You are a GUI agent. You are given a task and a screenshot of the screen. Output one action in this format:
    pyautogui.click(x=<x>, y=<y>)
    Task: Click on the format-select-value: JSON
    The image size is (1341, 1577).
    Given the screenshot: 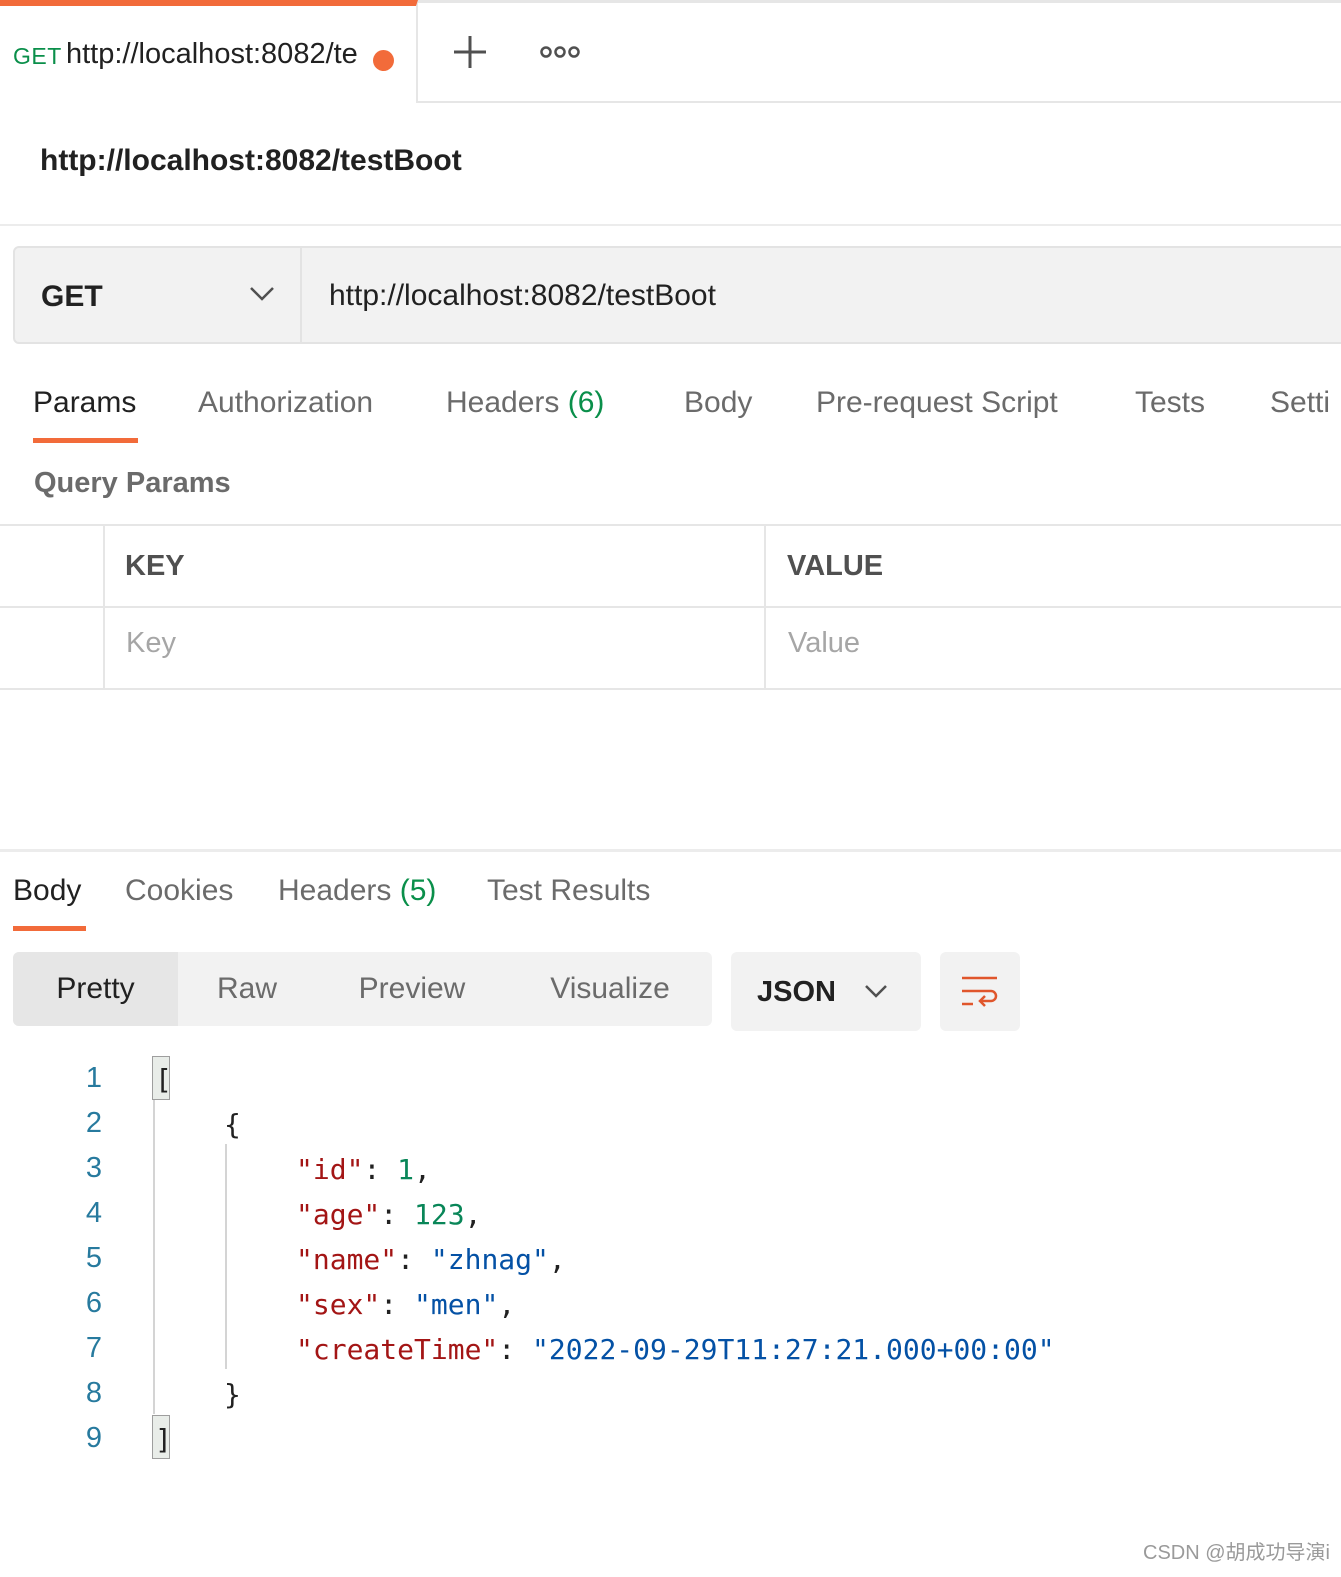 What is the action you would take?
    pyautogui.click(x=796, y=992)
    